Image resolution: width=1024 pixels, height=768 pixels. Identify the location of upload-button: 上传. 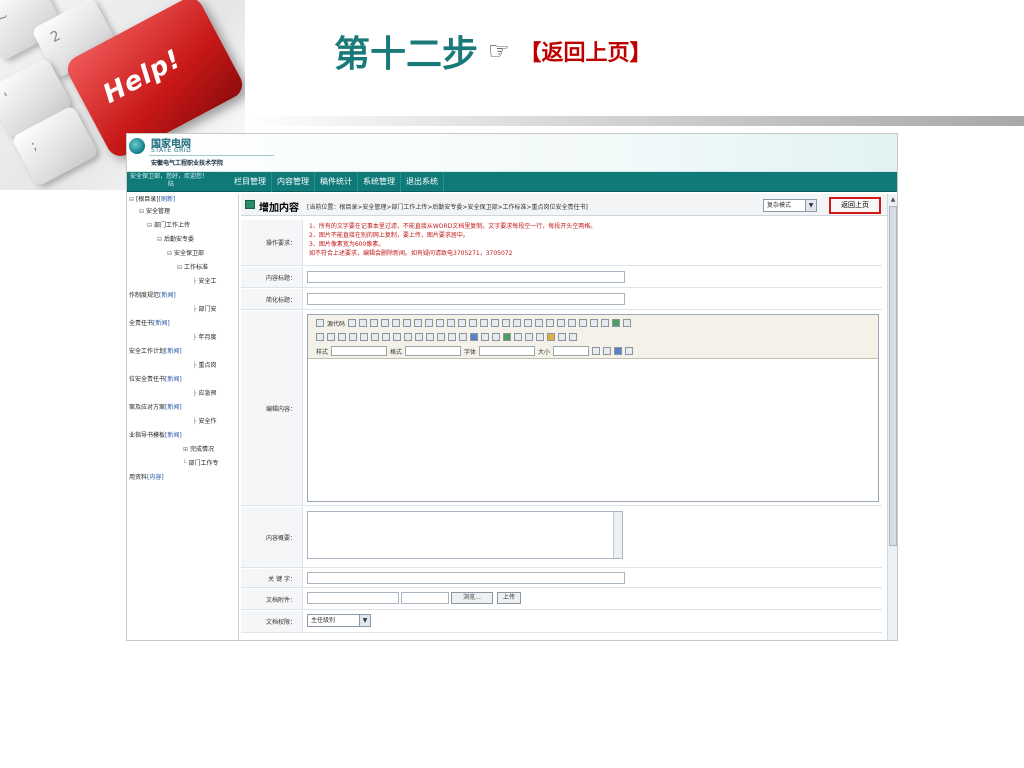
(509, 598).